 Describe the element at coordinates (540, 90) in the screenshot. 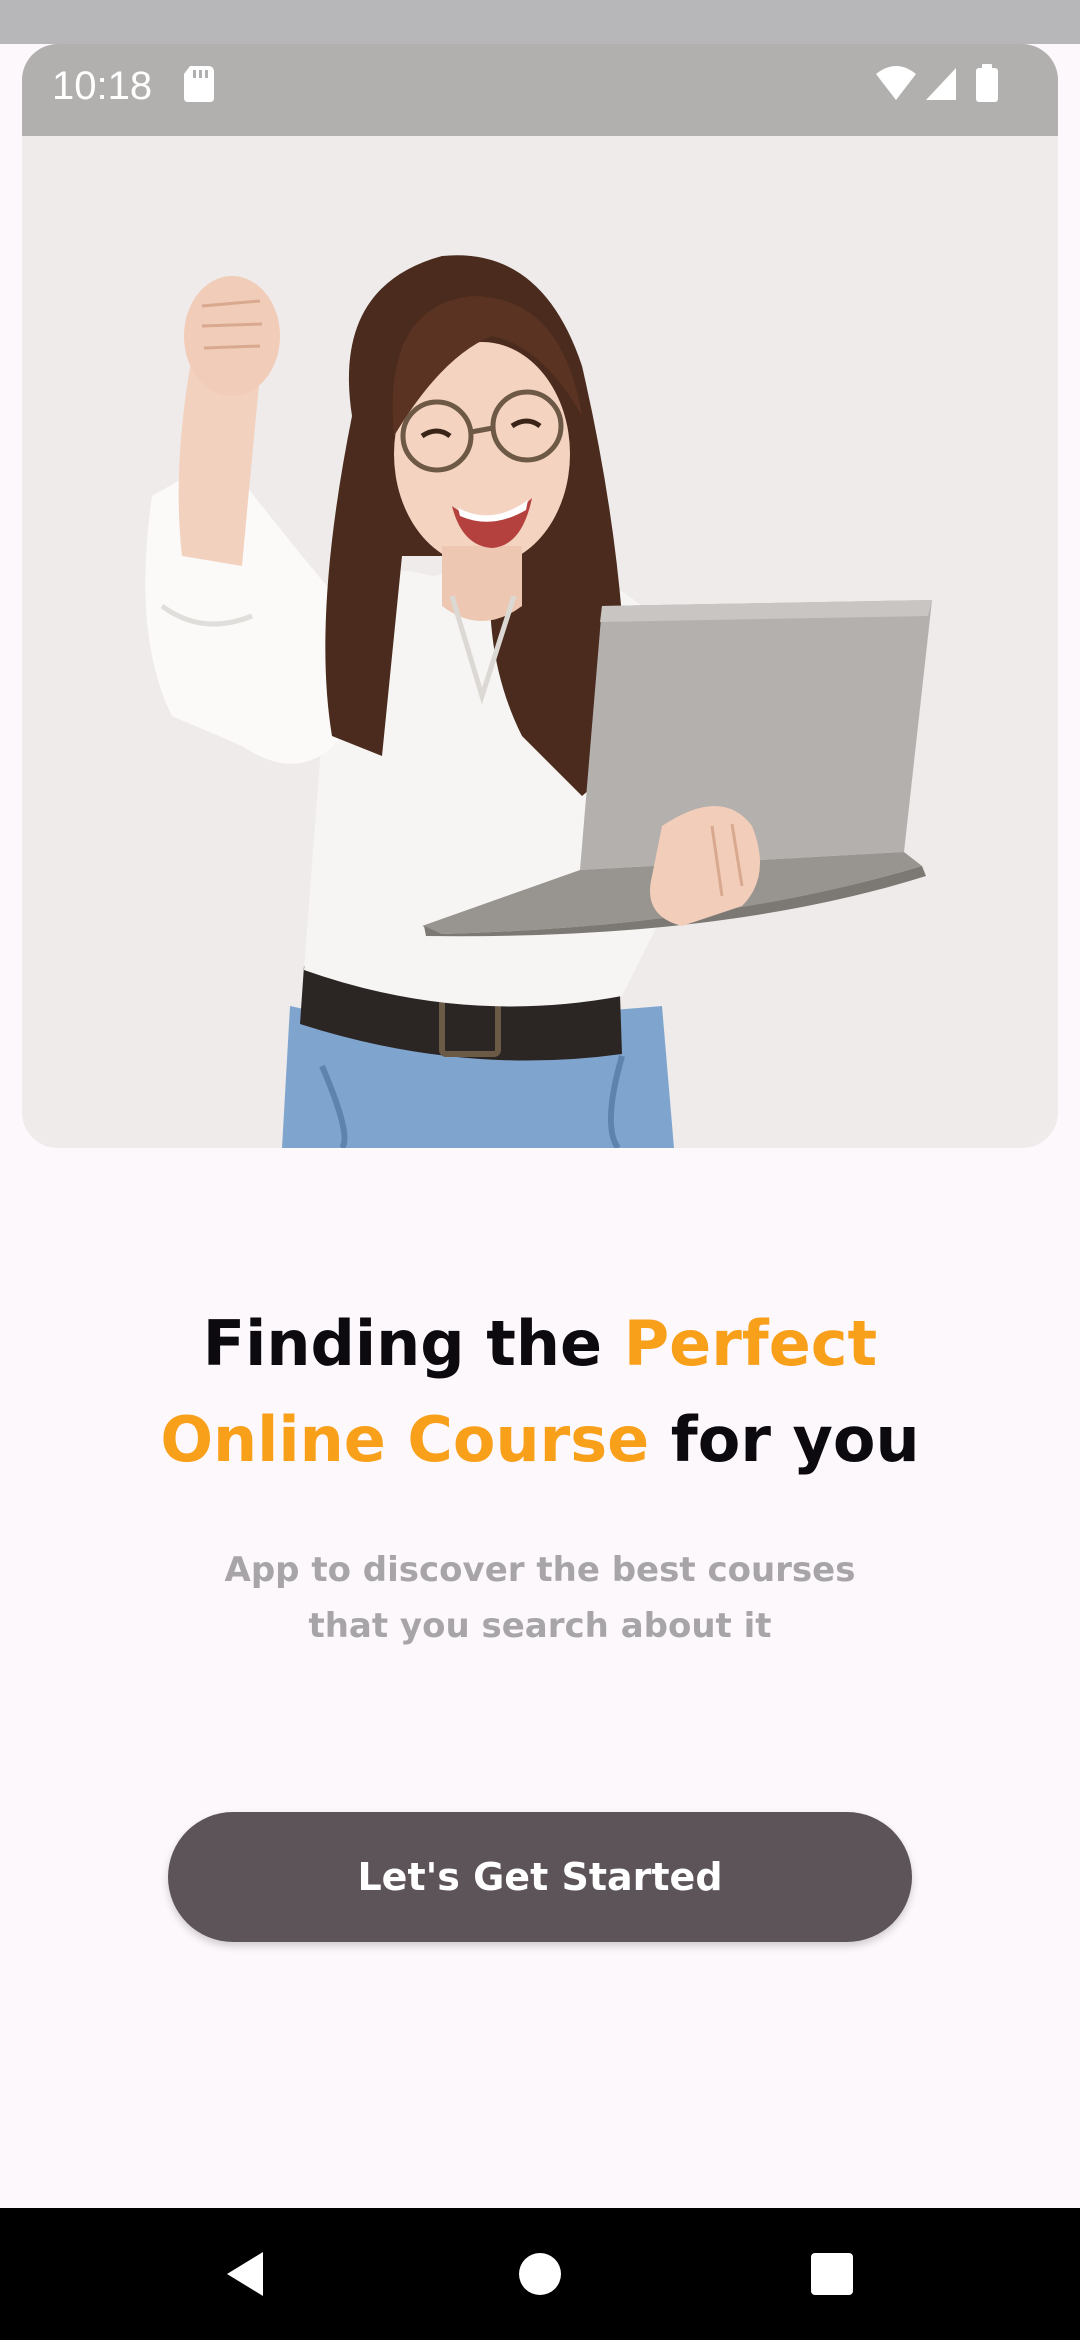

I see `status-bar: 10:18` at that location.